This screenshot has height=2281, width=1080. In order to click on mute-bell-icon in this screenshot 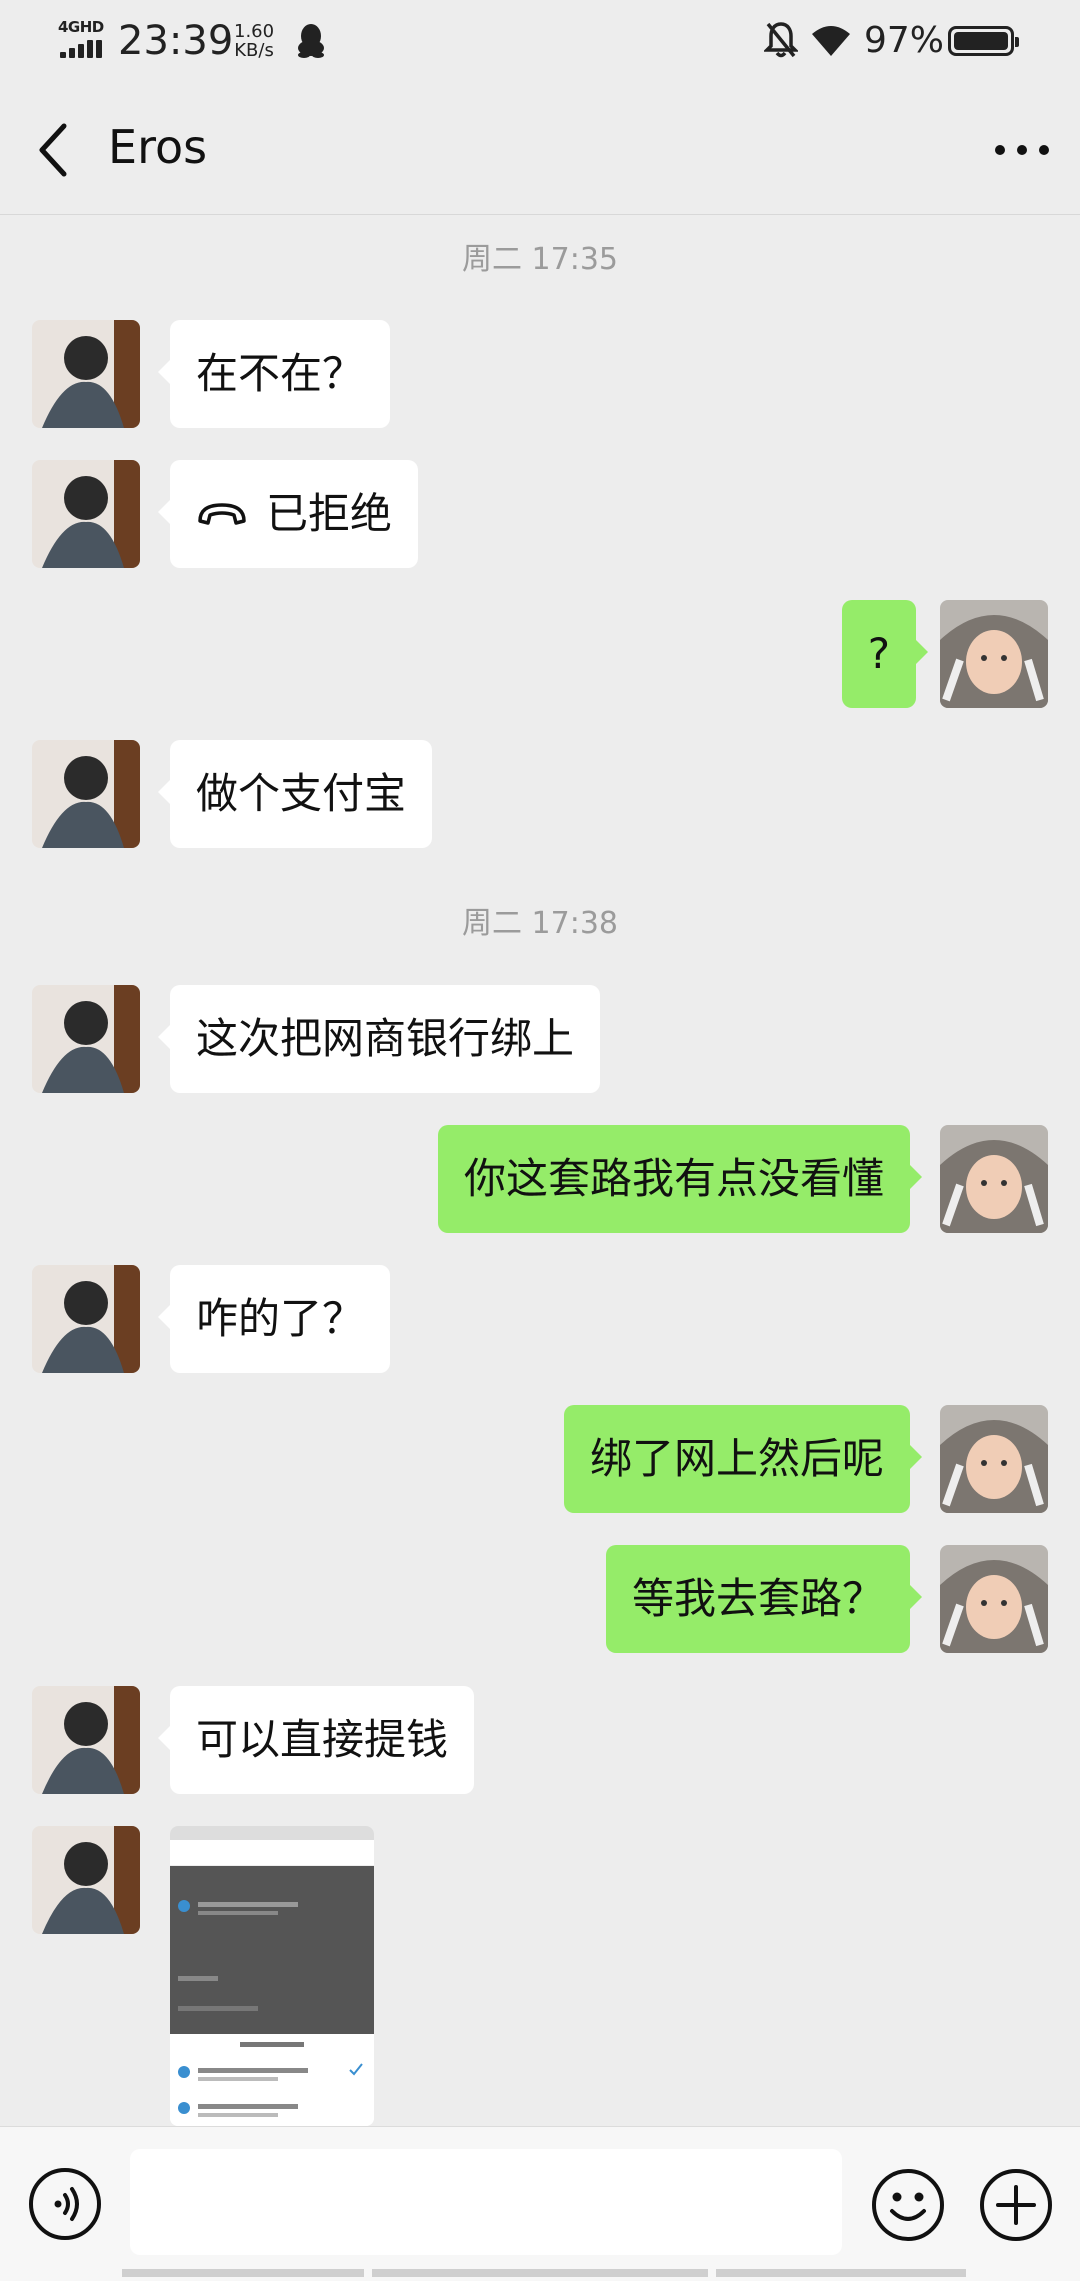, I will do `click(781, 40)`.